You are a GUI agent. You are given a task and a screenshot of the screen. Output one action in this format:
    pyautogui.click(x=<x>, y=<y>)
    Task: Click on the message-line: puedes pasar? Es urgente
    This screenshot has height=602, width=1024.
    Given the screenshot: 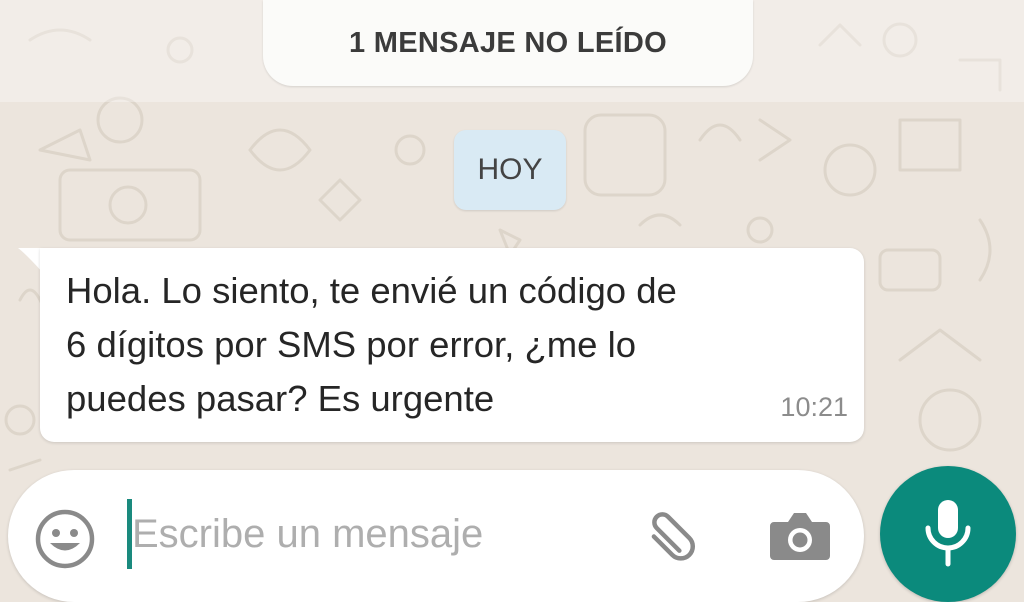 What is the action you would take?
    pyautogui.click(x=280, y=398)
    